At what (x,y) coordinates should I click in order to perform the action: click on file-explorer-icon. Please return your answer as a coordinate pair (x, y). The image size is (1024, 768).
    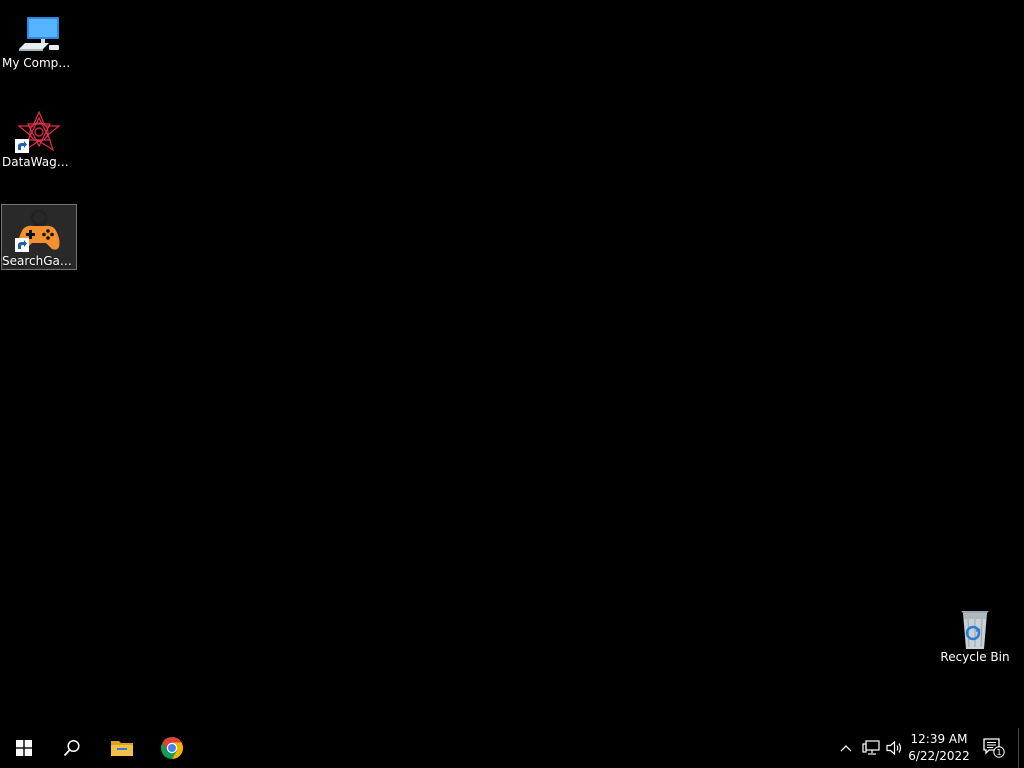
    Looking at the image, I should click on (122, 748).